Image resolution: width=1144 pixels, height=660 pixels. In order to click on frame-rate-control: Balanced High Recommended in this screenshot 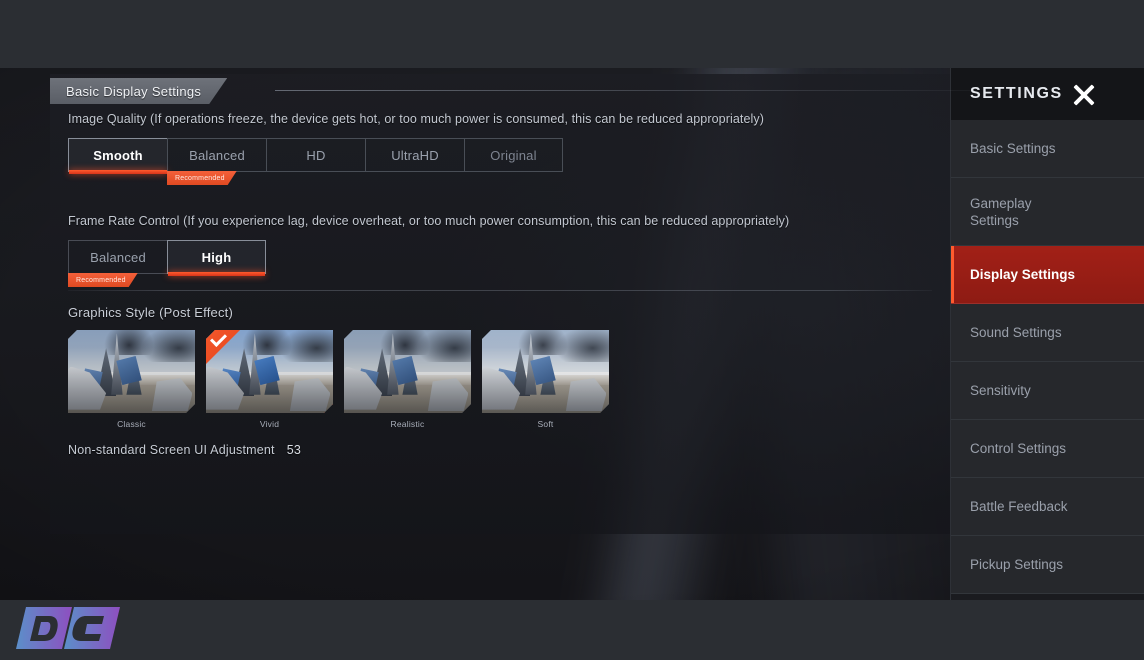, I will do `click(509, 257)`.